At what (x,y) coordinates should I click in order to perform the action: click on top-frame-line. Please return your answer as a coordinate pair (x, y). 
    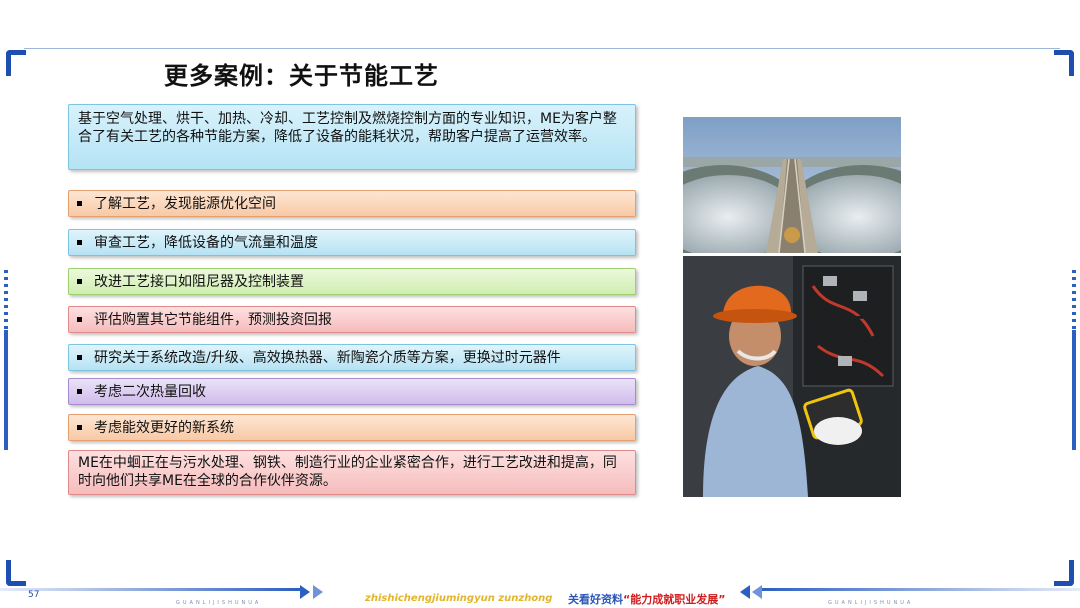
    Looking at the image, I should click on (542, 48).